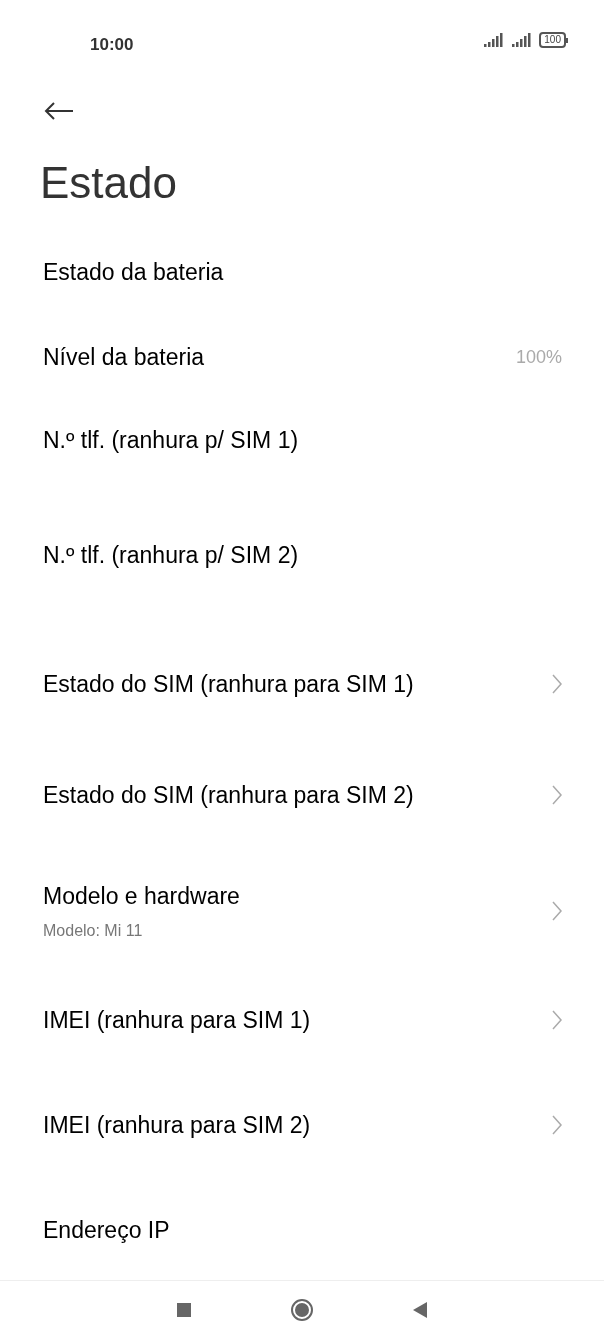  Describe the element at coordinates (141, 896) in the screenshot. I see `row-label: Modelo e hardware` at that location.